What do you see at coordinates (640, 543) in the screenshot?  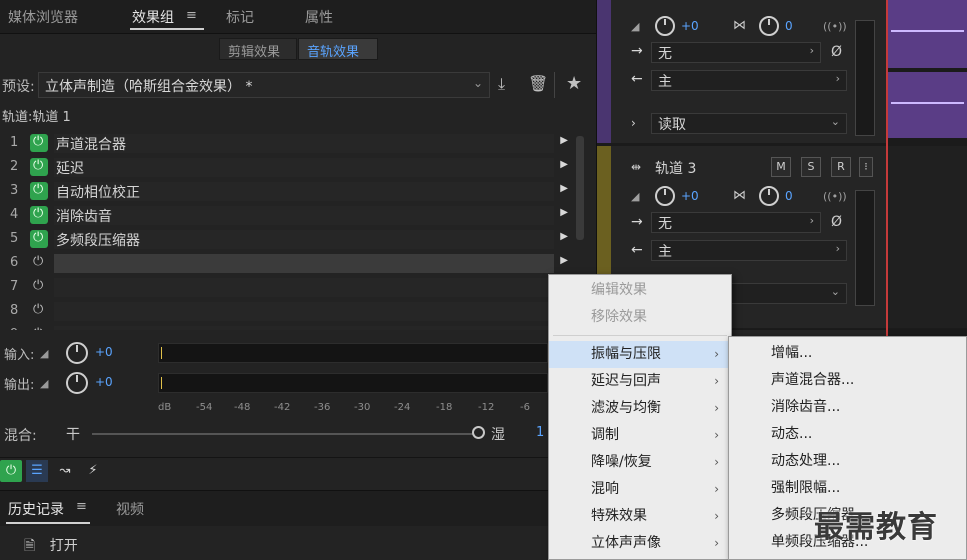 I see `menu-item-stereo-imagery: 立体声声像 ›` at bounding box center [640, 543].